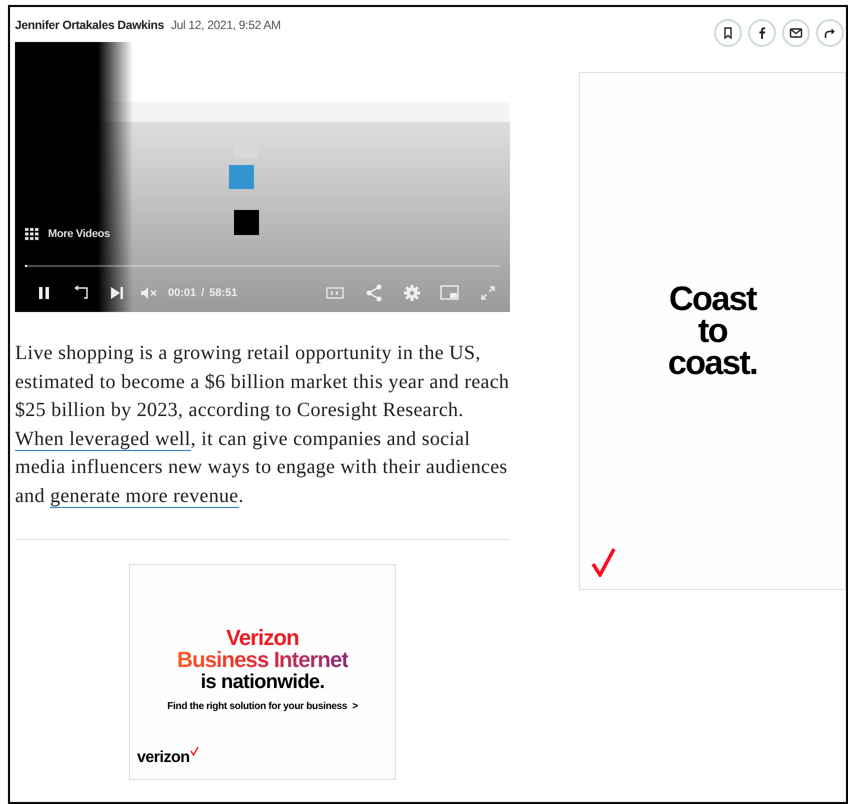 The width and height of the screenshot is (848, 804). I want to click on more-videos-button: More Videos, so click(79, 234).